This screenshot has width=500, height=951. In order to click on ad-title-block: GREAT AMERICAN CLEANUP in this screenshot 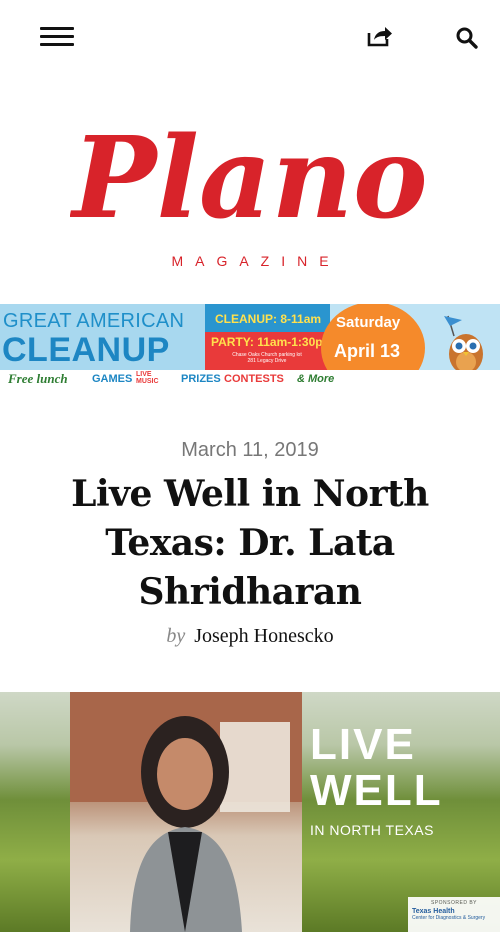, I will do `click(102, 337)`.